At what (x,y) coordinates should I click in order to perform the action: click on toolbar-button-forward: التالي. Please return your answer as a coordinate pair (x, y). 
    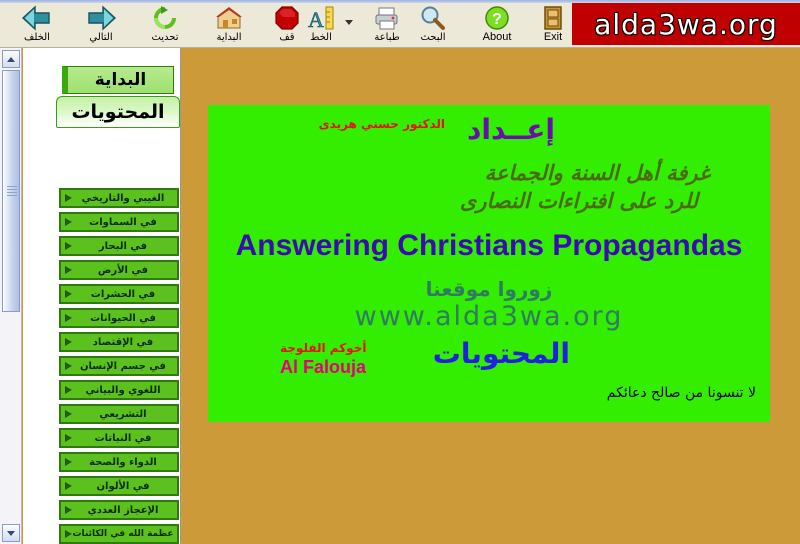
    Looking at the image, I should click on (101, 25).